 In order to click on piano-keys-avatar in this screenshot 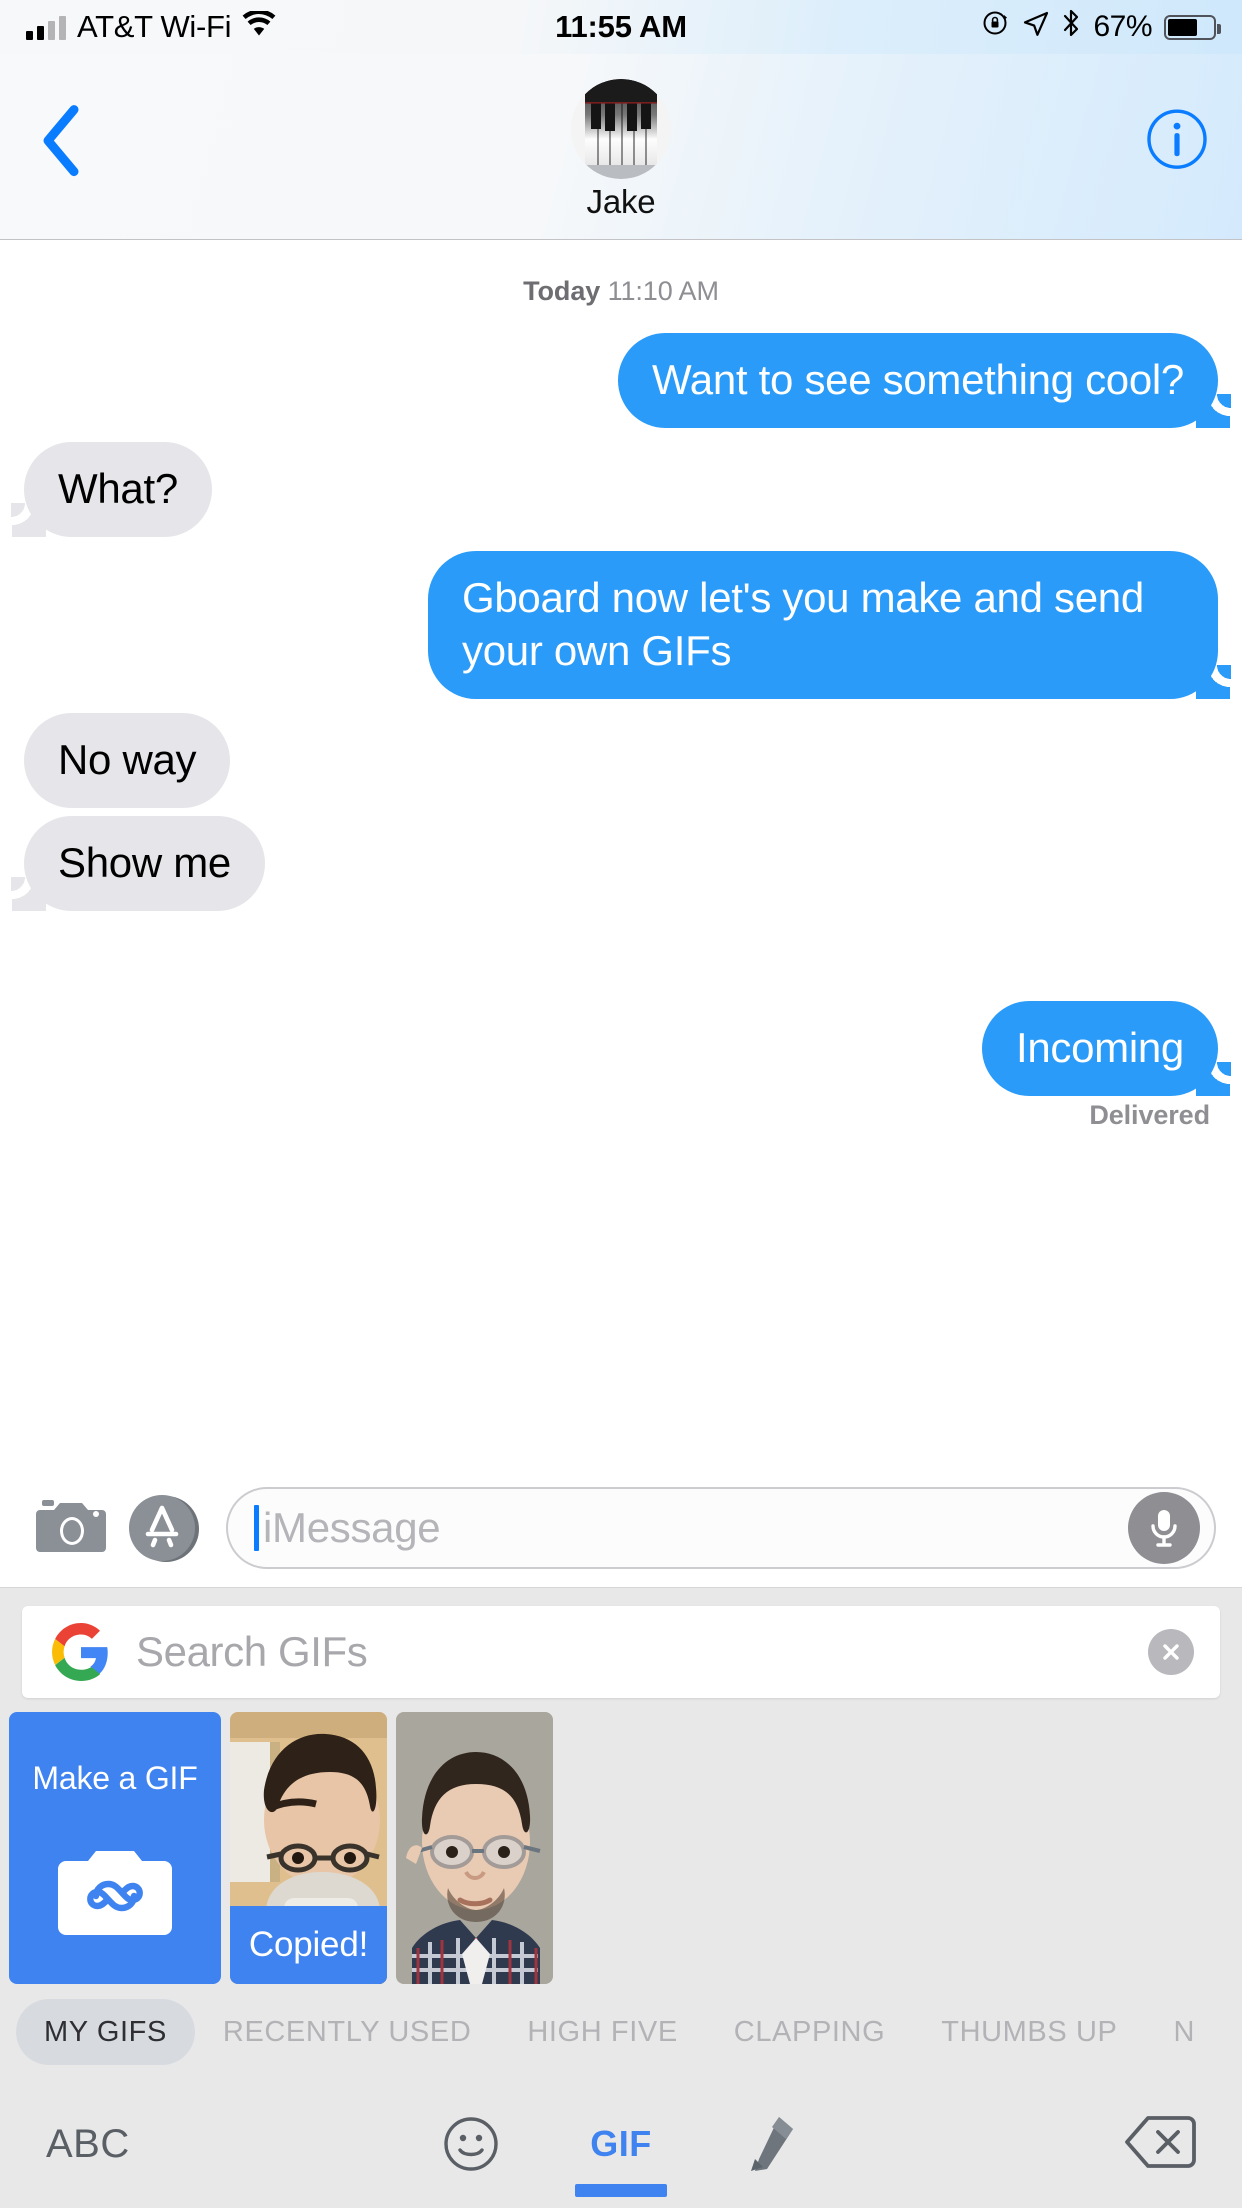, I will do `click(621, 128)`.